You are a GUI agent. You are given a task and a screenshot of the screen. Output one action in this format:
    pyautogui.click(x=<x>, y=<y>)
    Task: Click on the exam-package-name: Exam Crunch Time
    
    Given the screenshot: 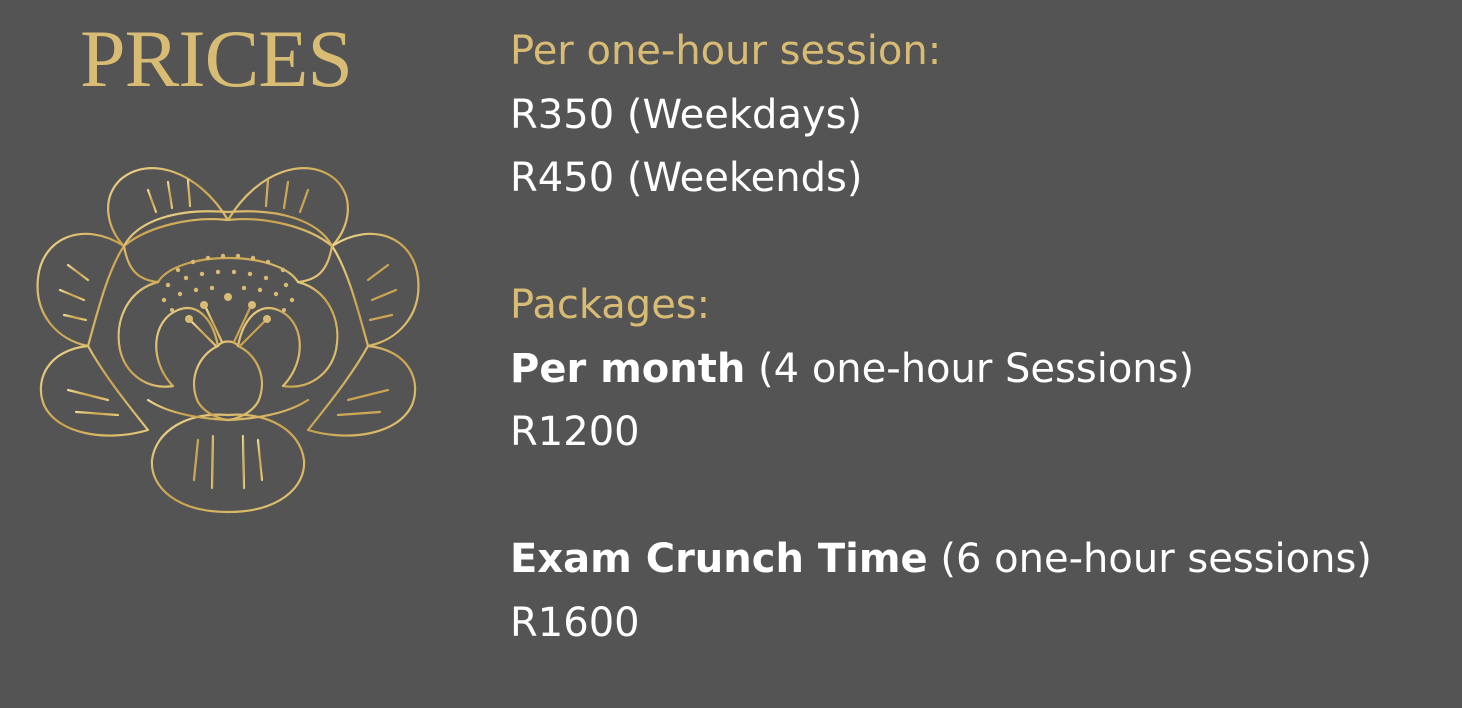 What is the action you would take?
    pyautogui.click(x=719, y=559)
    